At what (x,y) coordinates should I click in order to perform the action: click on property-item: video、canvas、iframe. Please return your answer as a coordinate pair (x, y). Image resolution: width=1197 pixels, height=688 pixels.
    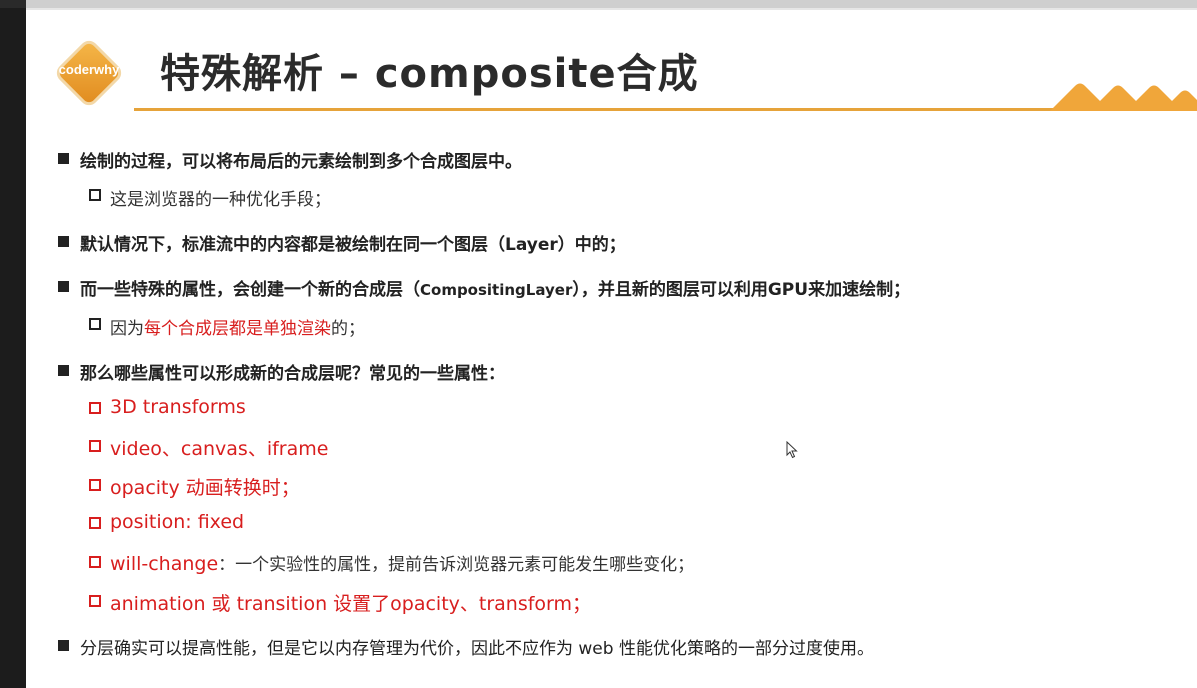
    Looking at the image, I should click on (219, 449).